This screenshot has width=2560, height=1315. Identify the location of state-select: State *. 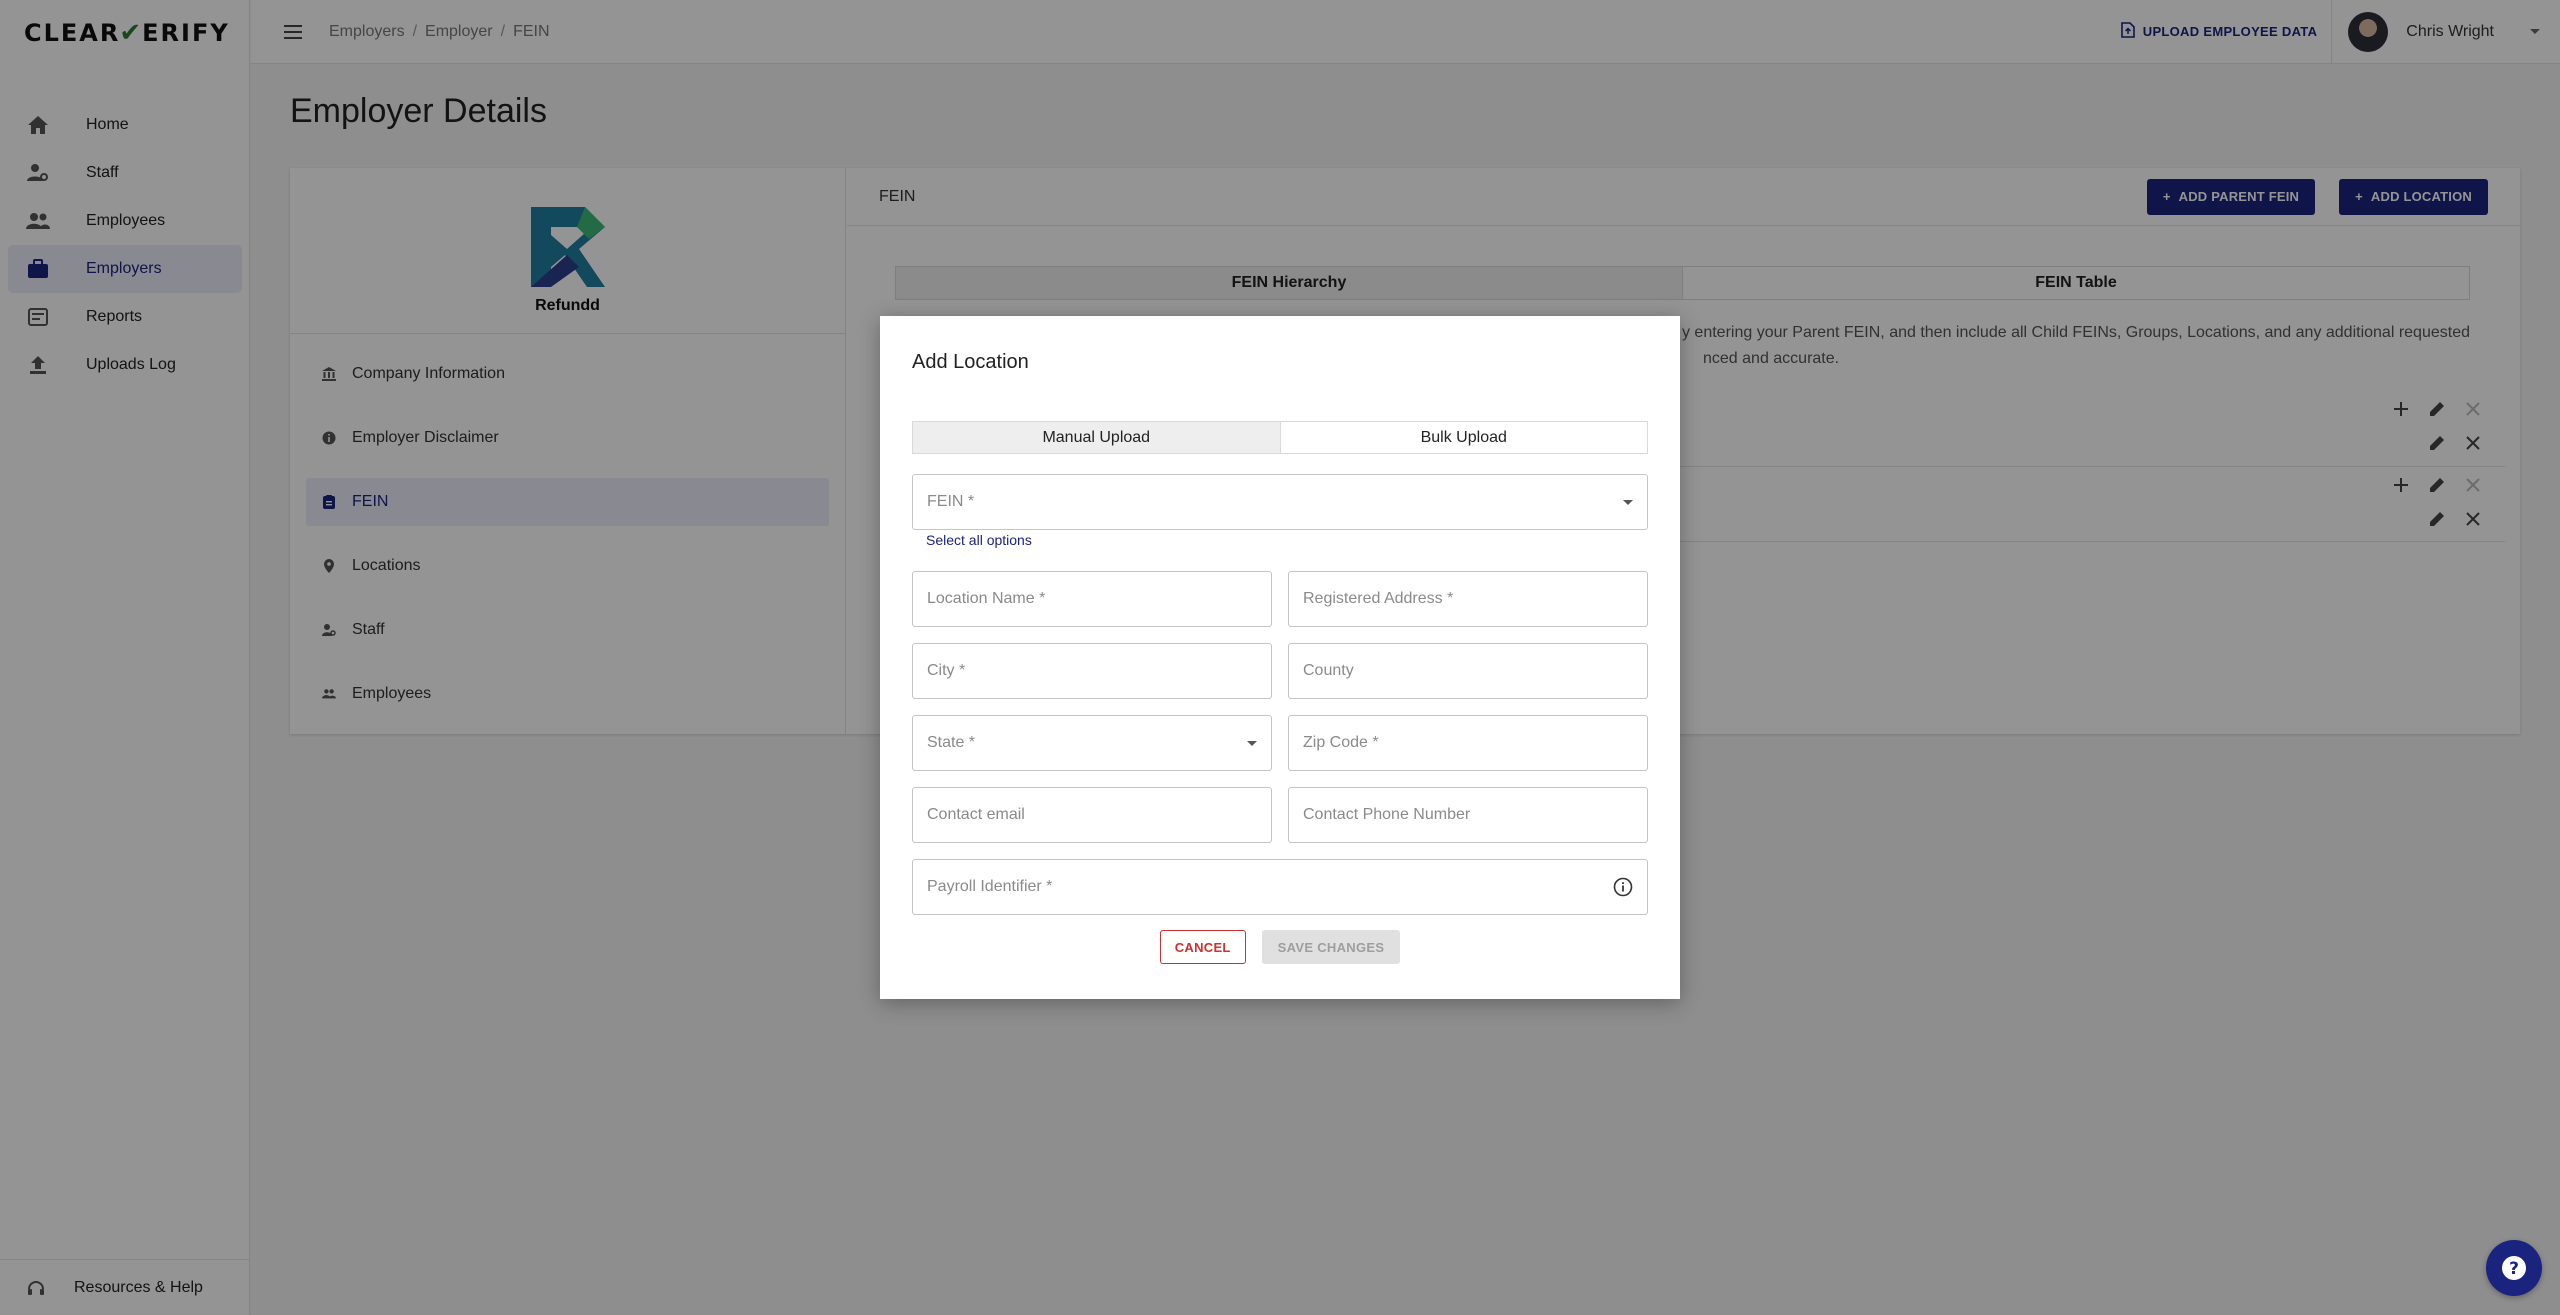
(1092, 743).